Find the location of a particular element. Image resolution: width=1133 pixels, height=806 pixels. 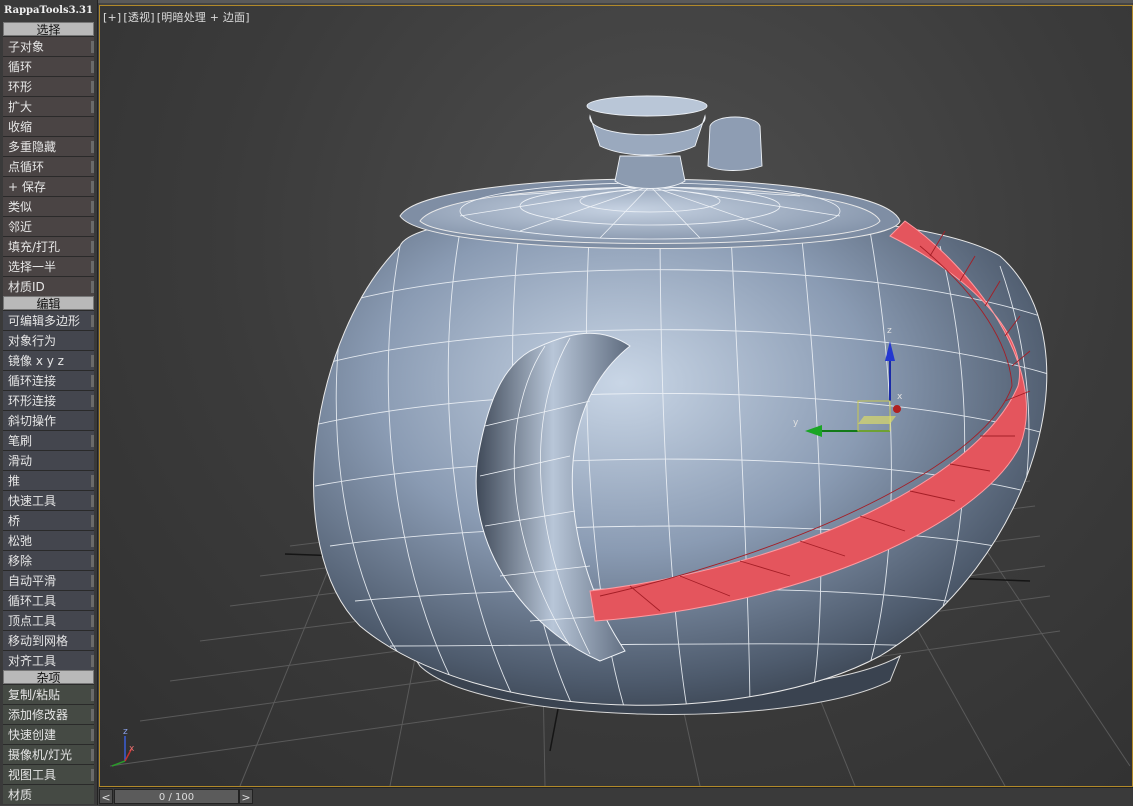

edit-tool-button: 环形连接 is located at coordinates (48, 400).